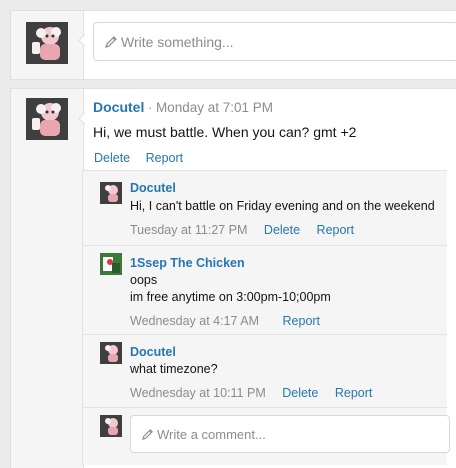 The height and width of the screenshot is (468, 456). I want to click on comment-timestamp: Tuesday at 11:27 PM, so click(188, 230).